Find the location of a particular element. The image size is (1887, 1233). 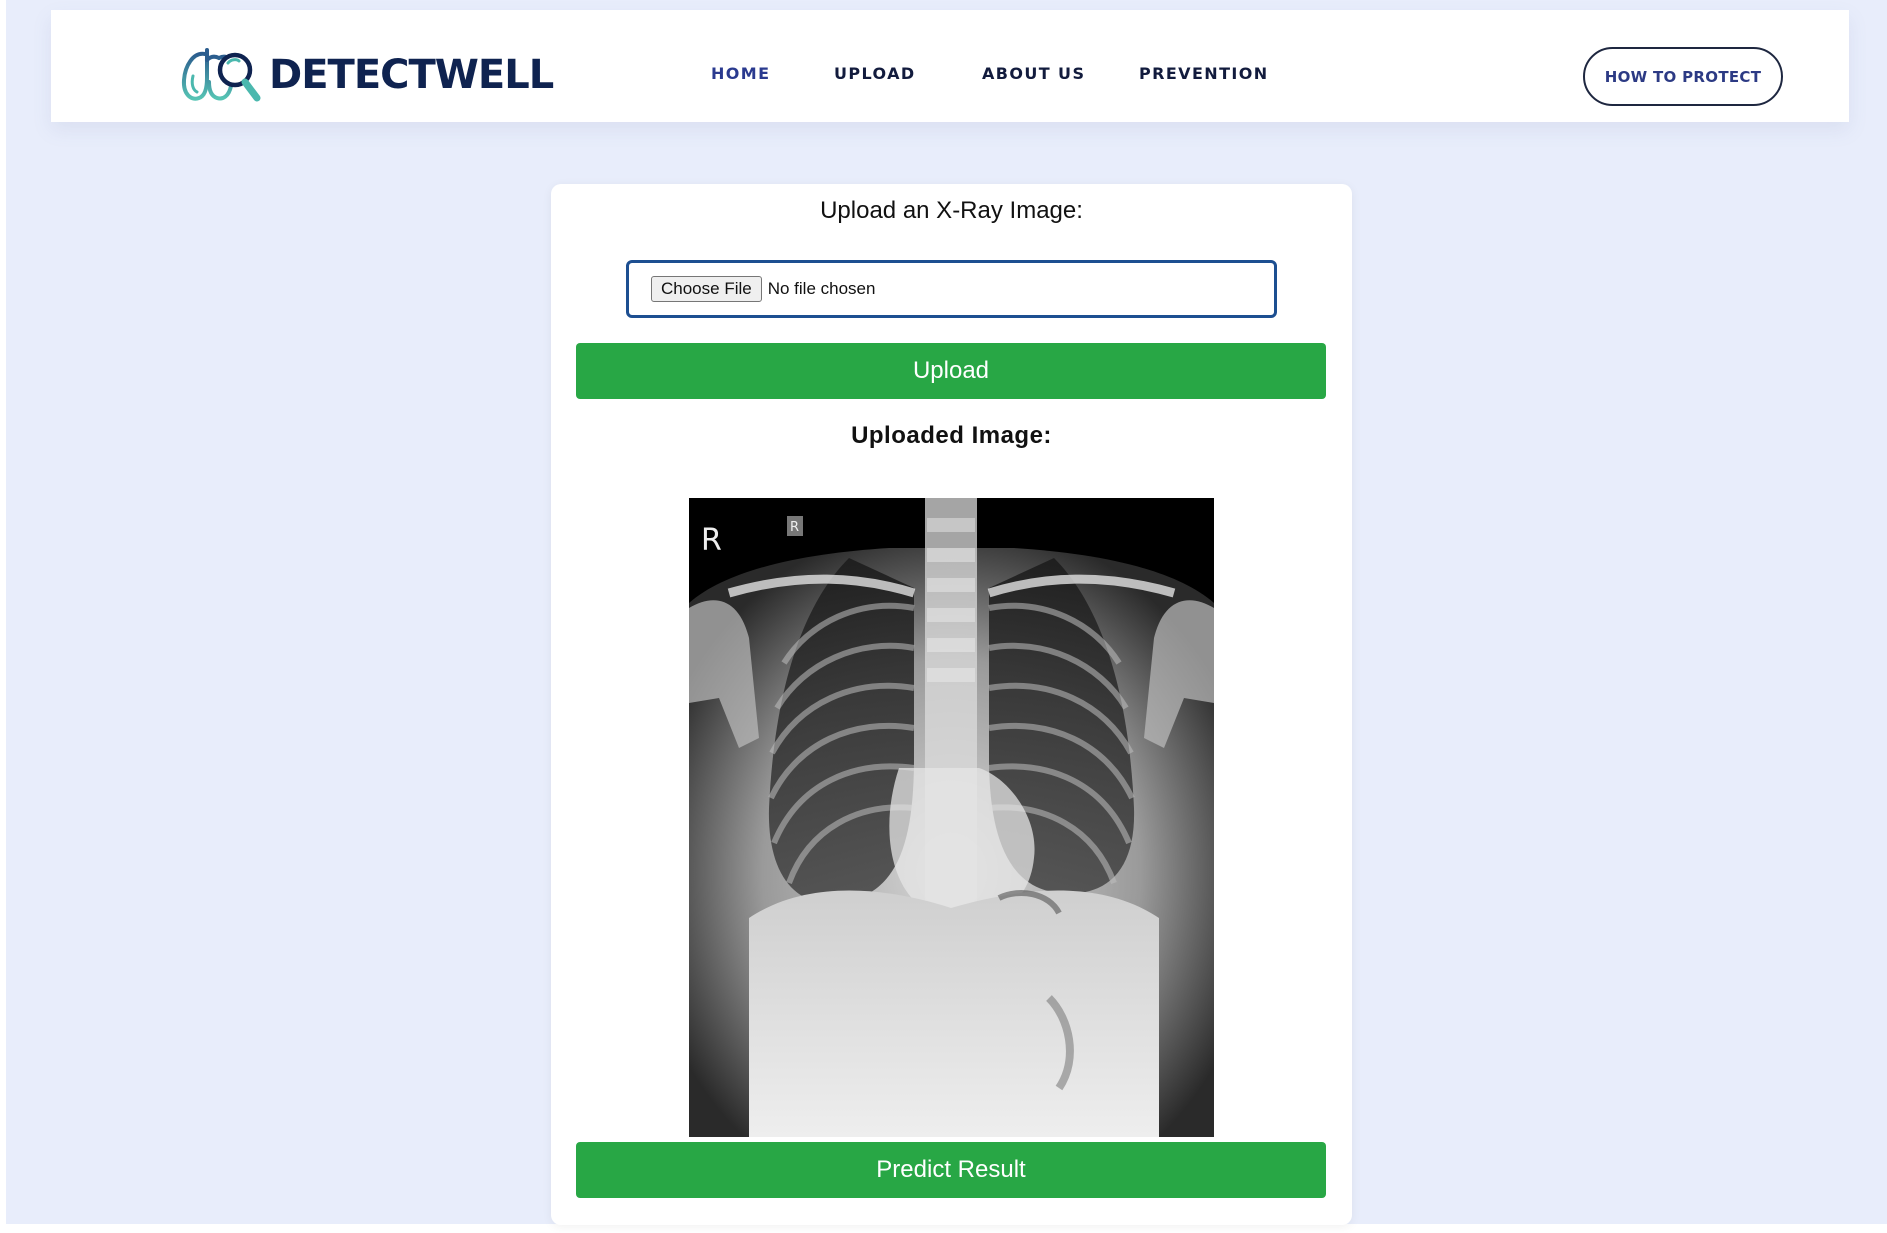

upload-title: Upload an X-Ray Image: is located at coordinates (951, 210).